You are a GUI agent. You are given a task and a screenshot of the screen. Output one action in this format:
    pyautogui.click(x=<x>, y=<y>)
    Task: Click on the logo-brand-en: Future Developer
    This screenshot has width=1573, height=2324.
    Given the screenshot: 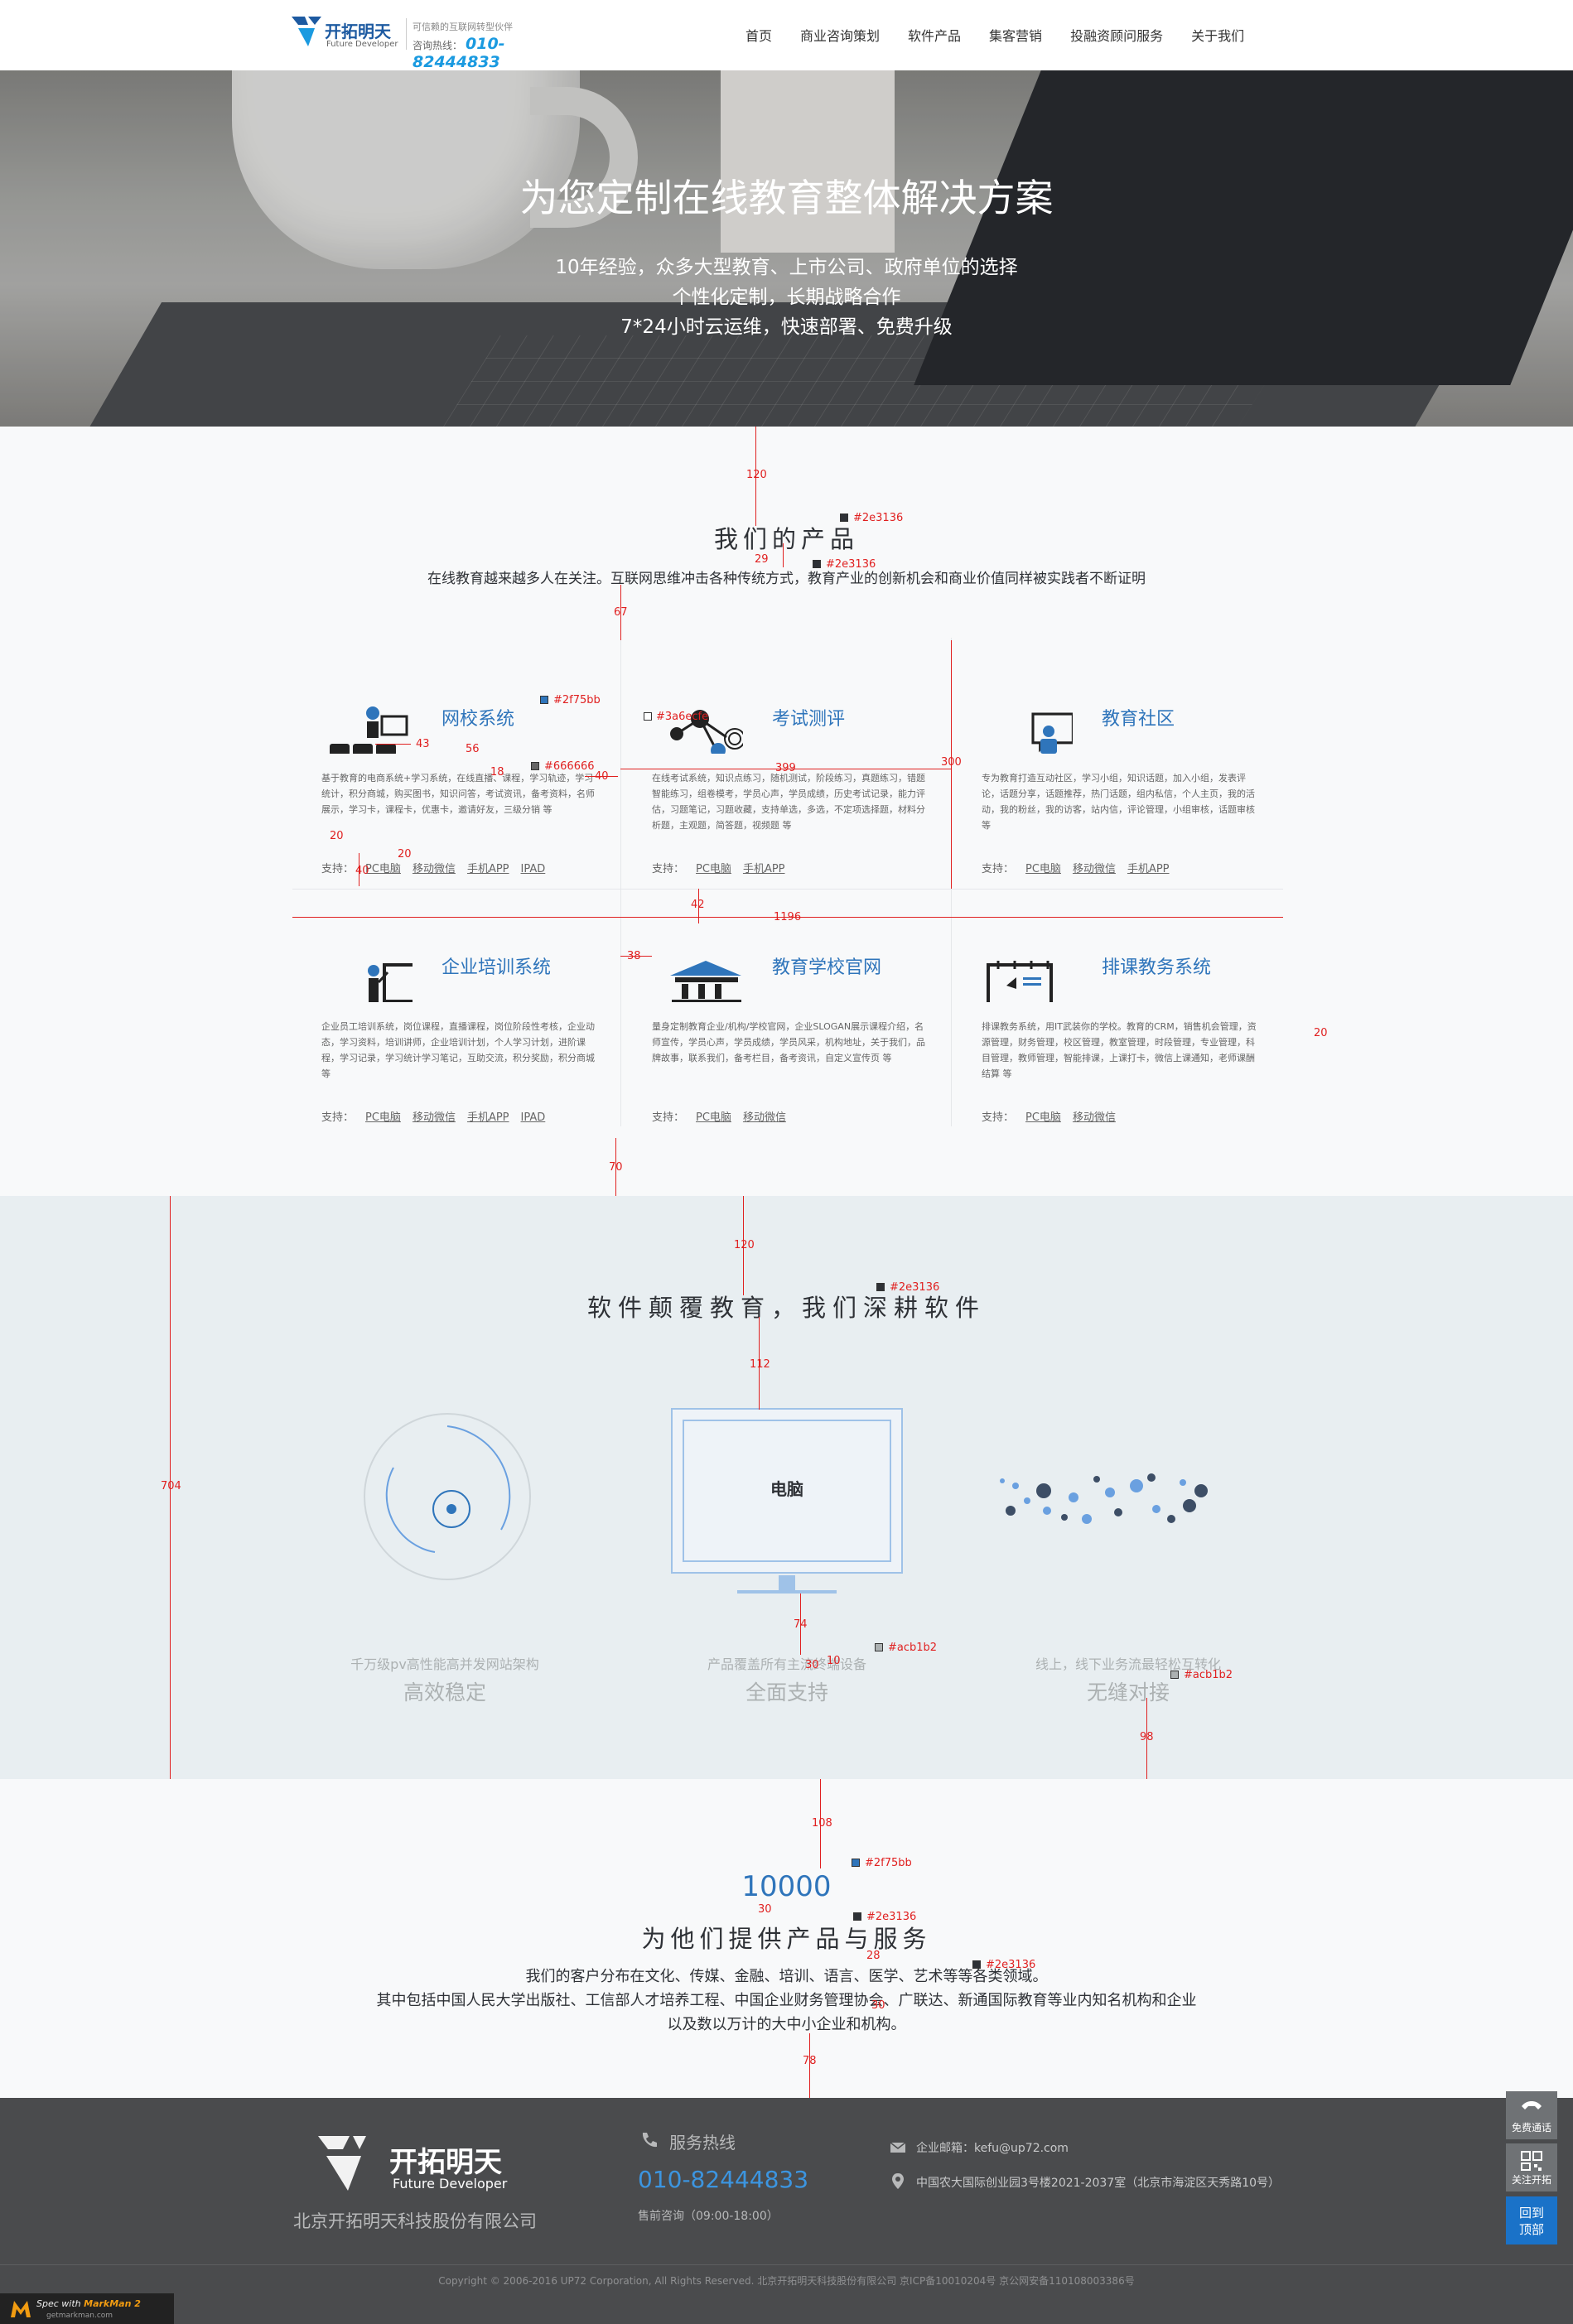 What is the action you would take?
    pyautogui.click(x=362, y=44)
    